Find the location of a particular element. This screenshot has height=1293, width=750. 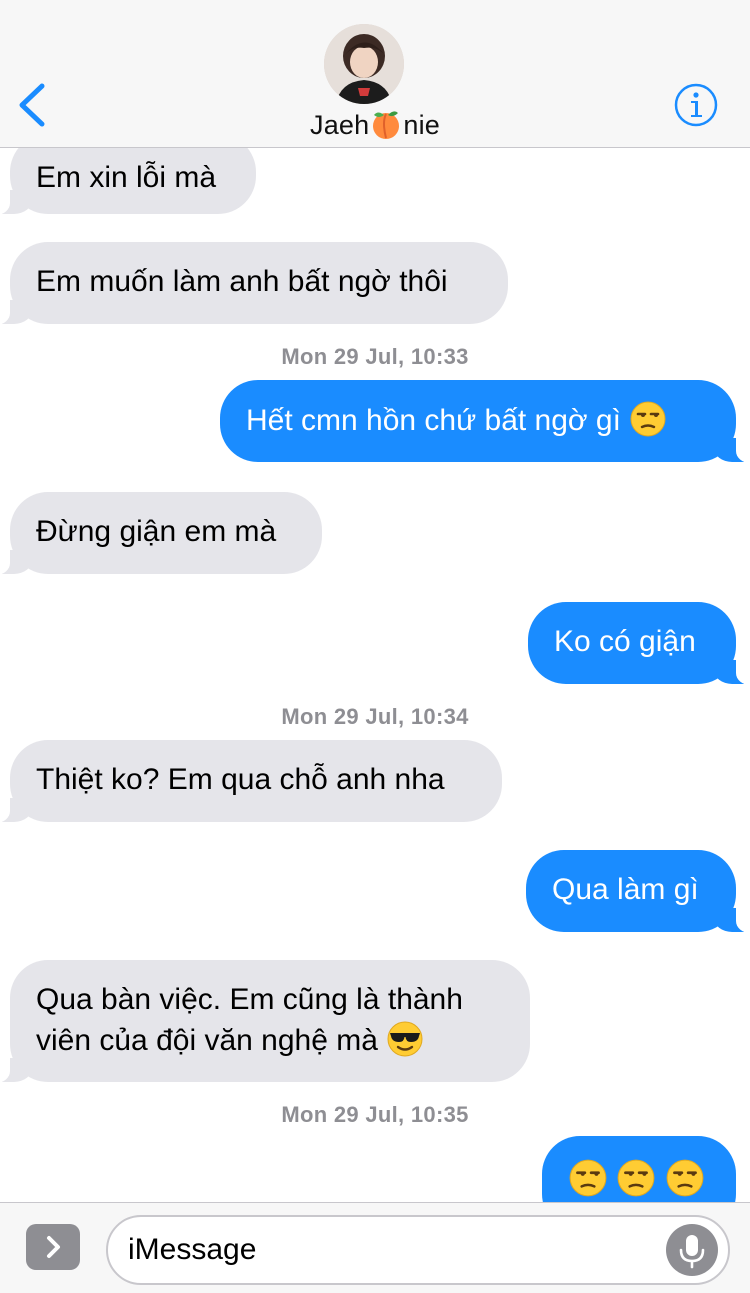

timestamp: Mon 29 Jul, 10:33 is located at coordinates (375, 356).